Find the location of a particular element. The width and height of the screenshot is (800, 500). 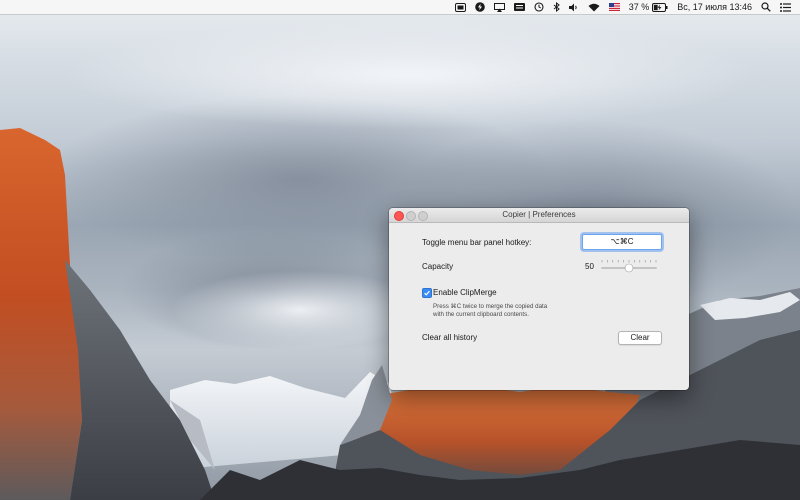

power-bolt-icon is located at coordinates (479, 7).